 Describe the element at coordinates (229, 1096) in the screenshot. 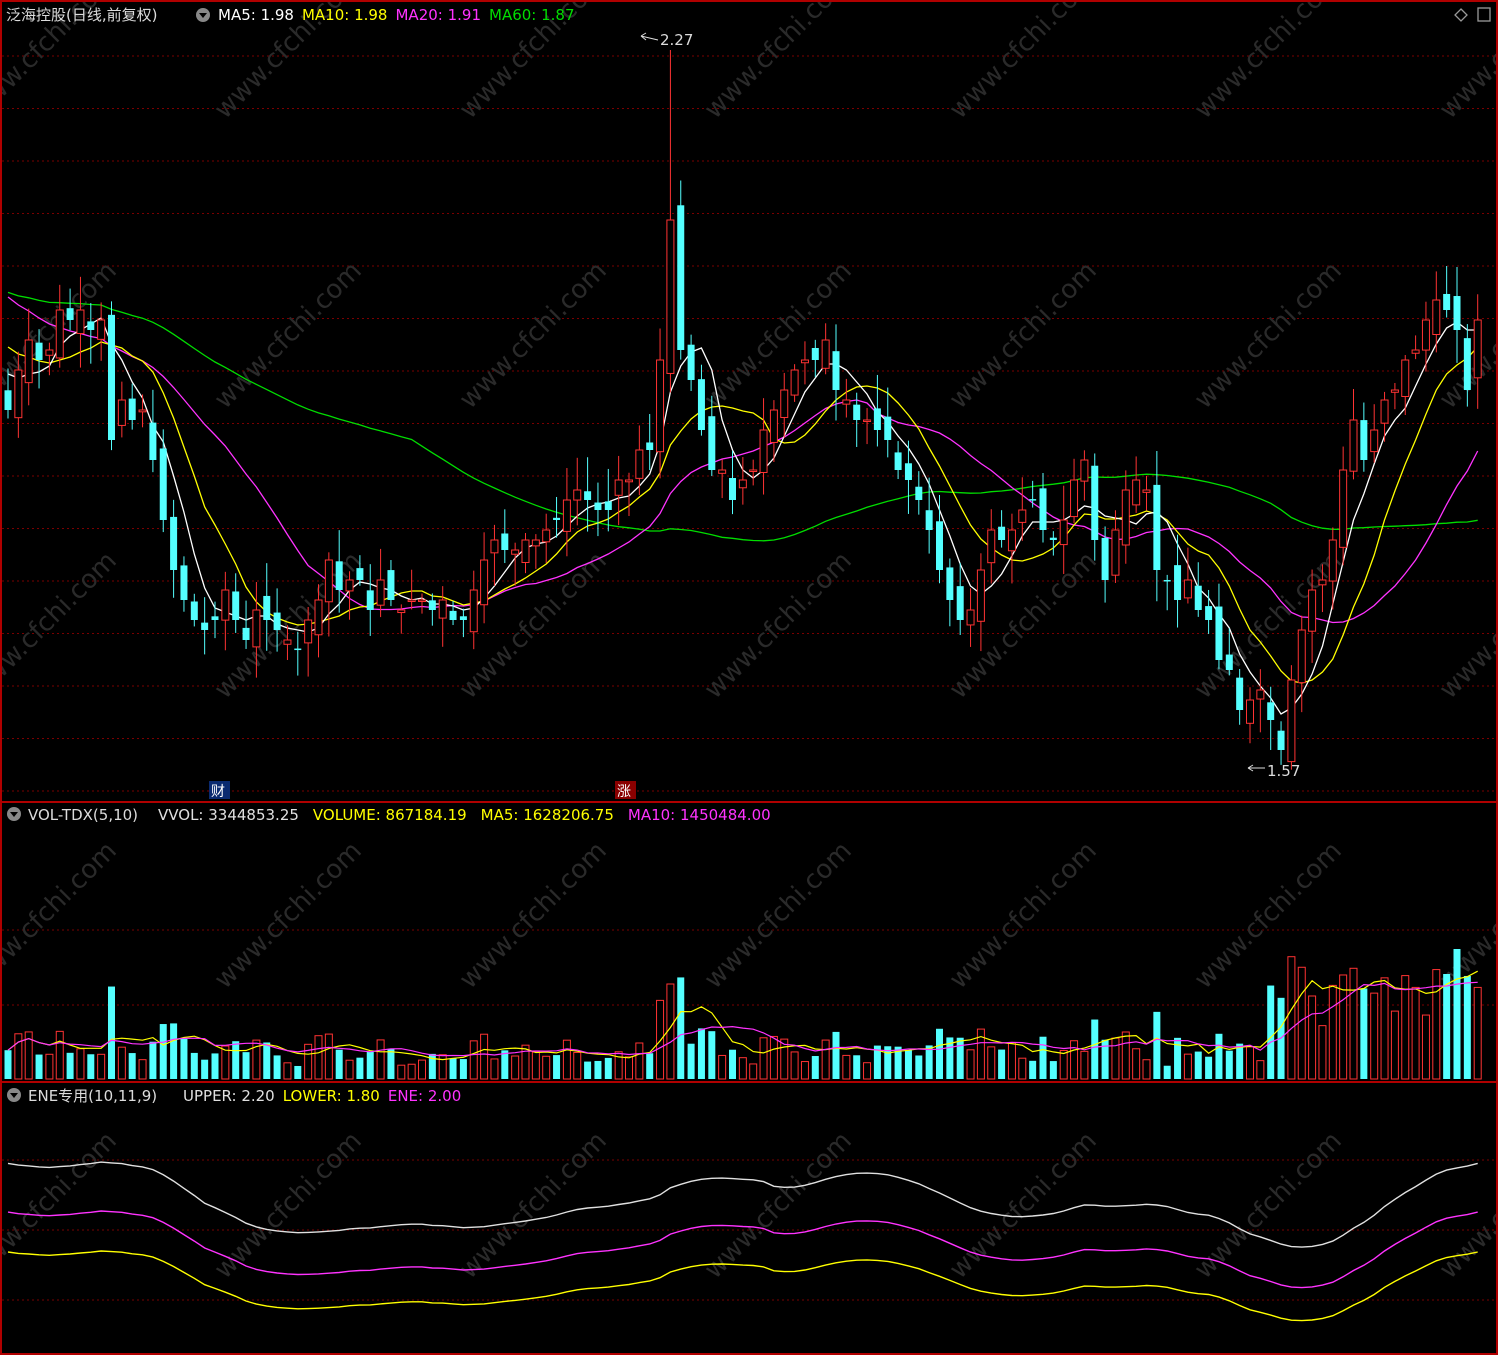

I see `header-value: UPPER: 2.20` at that location.